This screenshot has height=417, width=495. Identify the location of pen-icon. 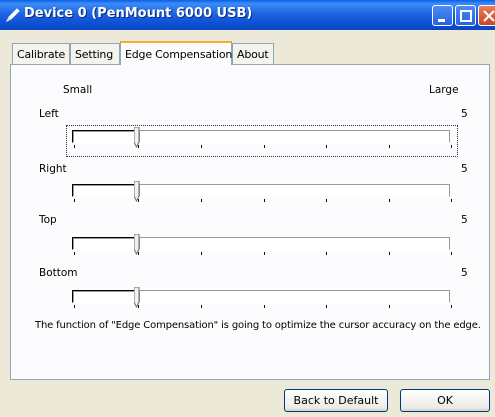
(13, 15).